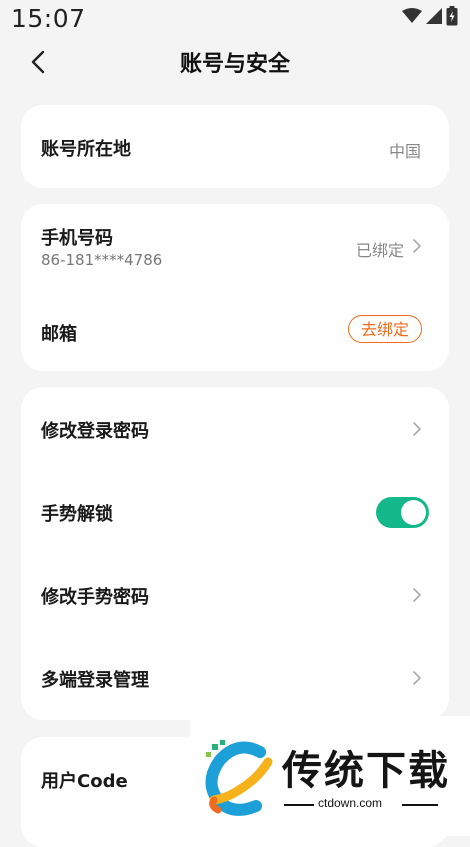 The image size is (470, 847). What do you see at coordinates (77, 514) in the screenshot?
I see `gesture-unlock-label: 手势解锁` at bounding box center [77, 514].